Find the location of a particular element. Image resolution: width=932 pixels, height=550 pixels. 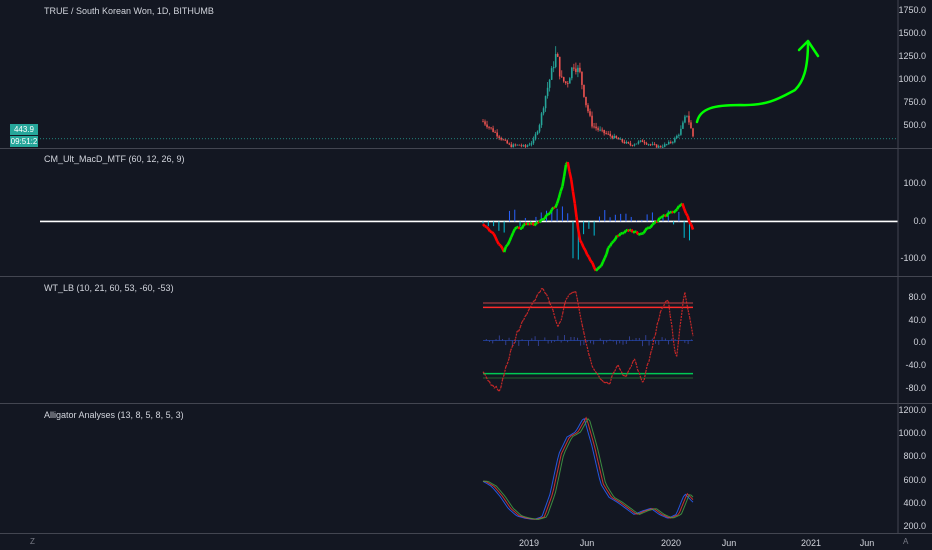

countdown-badge: 09:51:2 is located at coordinates (24, 141).